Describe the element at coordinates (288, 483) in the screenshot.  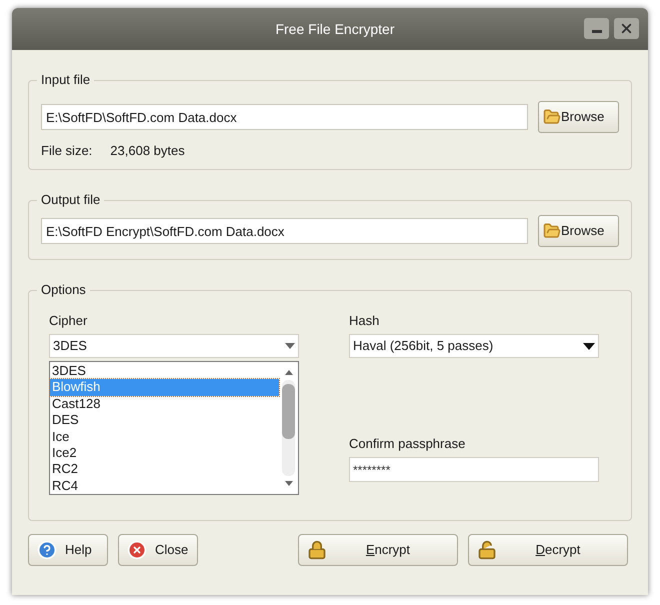
I see `scroll-down-icon` at that location.